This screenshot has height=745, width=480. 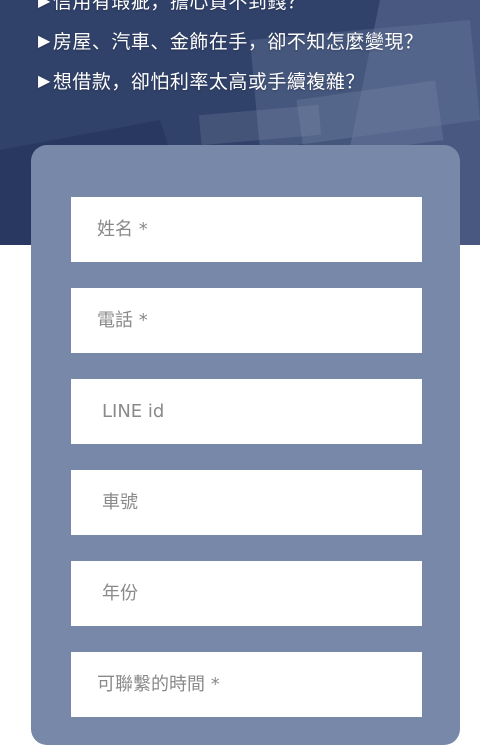 I want to click on hero-bullet: ▶ 房屋、汽車、金飾在手，卻不知怎麼變現？, so click(x=230, y=40).